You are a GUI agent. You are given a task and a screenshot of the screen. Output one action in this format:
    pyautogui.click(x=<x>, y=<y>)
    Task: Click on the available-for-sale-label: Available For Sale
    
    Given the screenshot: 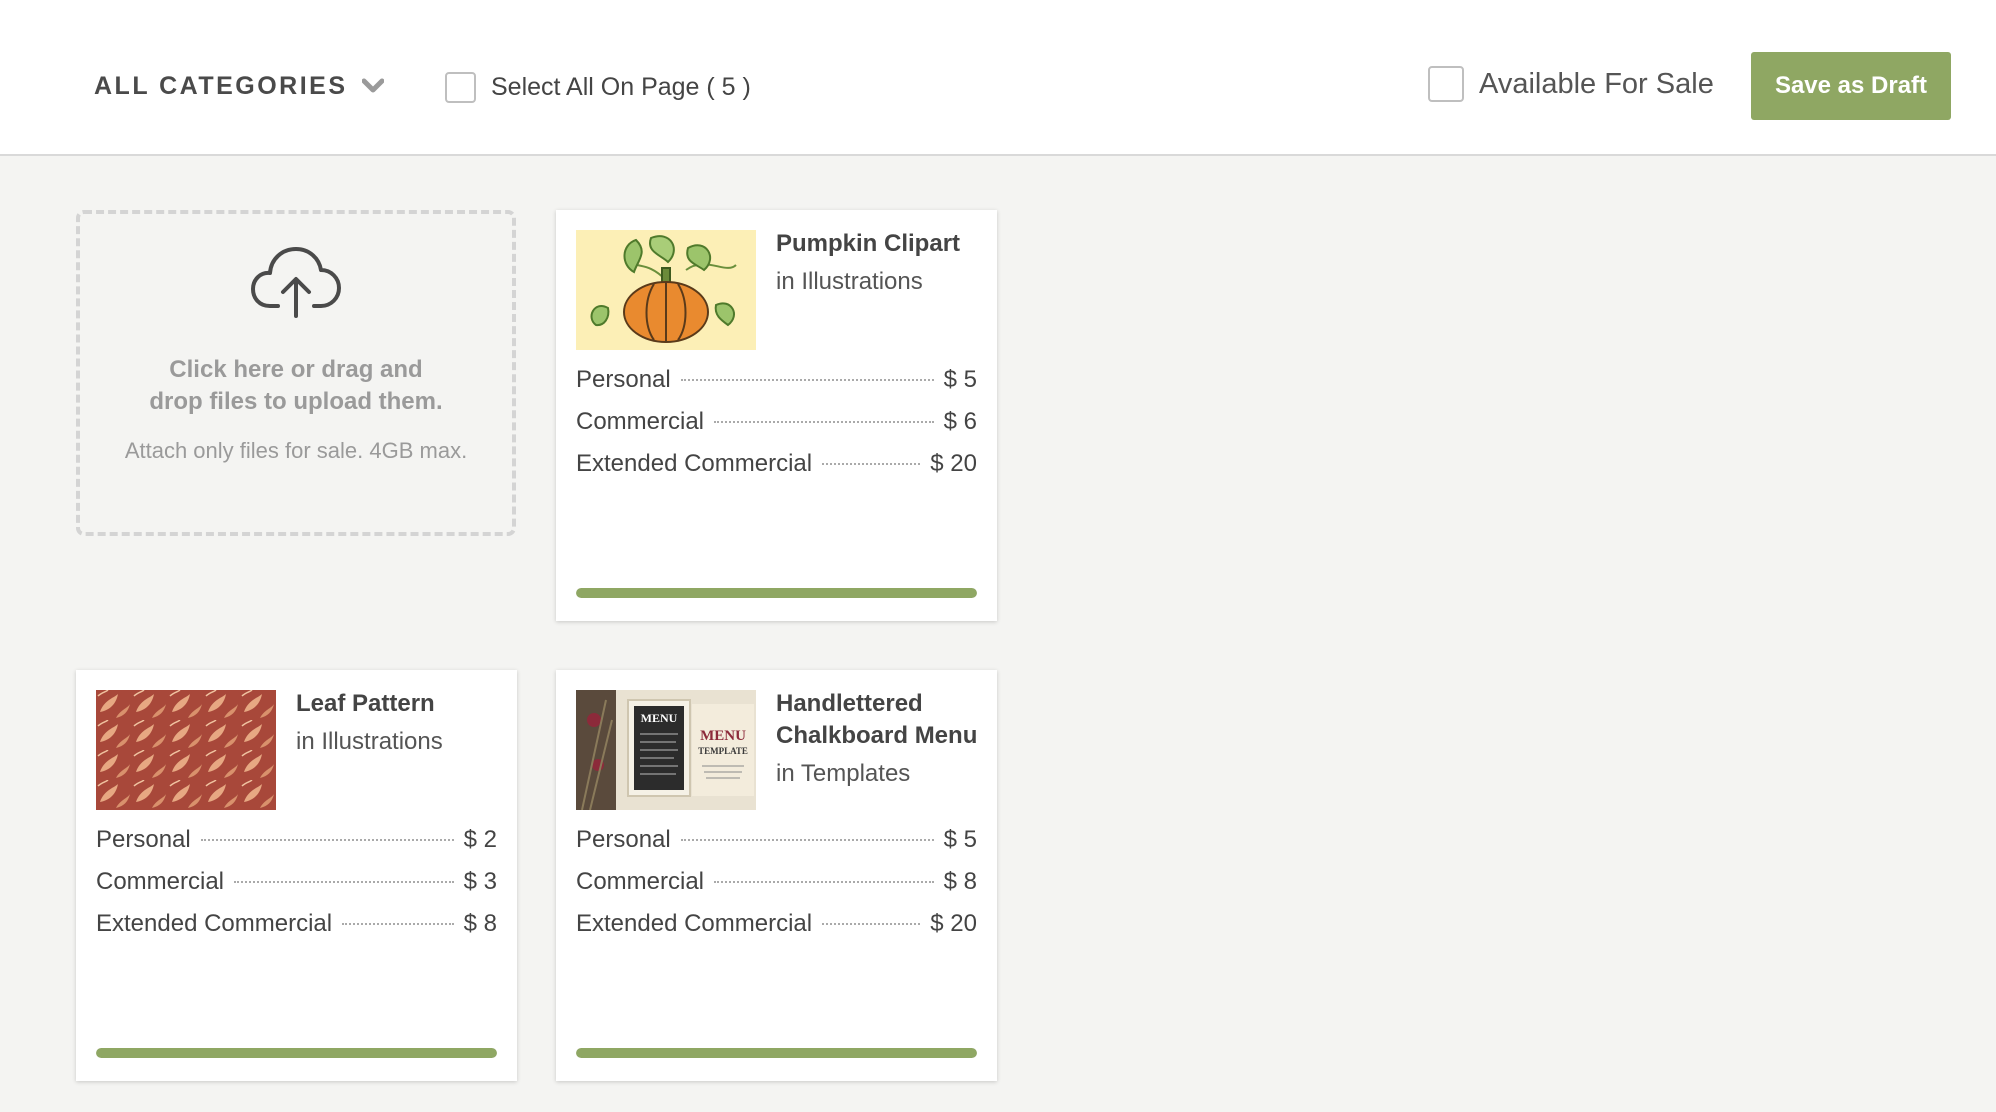 What is the action you would take?
    pyautogui.click(x=1596, y=84)
    